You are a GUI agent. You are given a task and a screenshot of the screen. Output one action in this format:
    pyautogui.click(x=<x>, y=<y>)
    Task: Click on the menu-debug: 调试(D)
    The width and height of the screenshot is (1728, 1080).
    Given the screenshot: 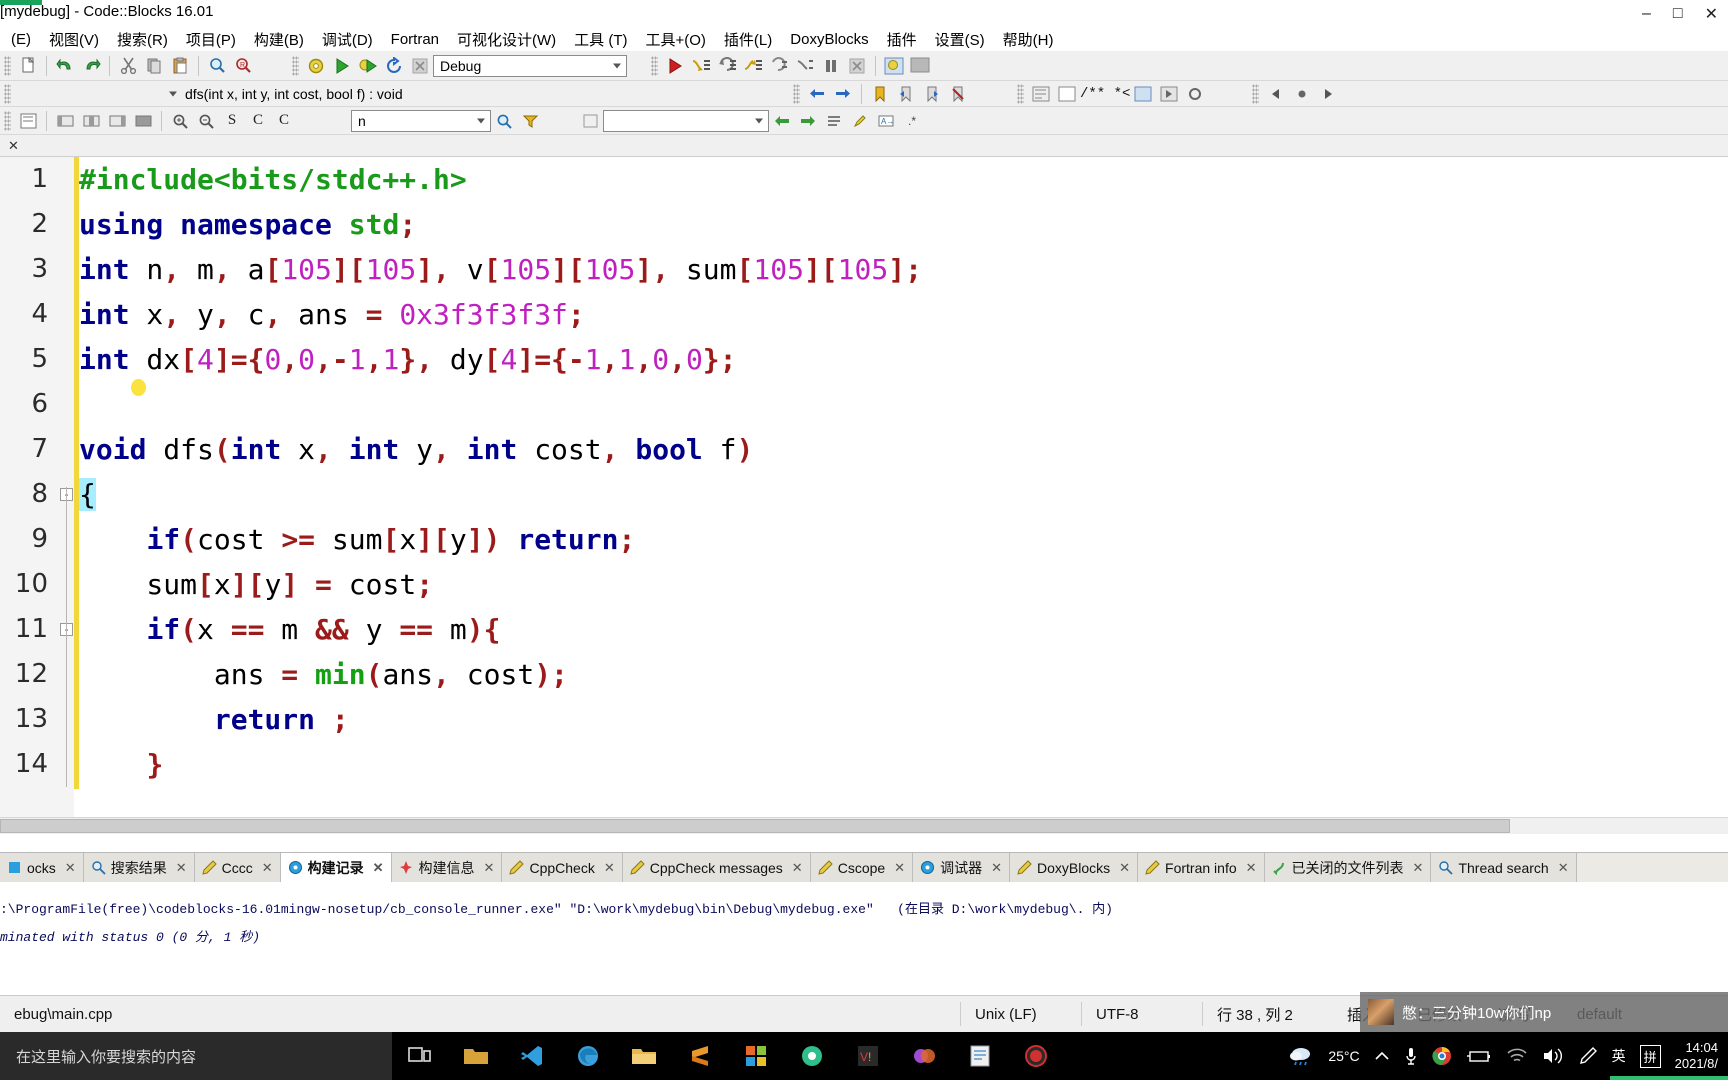 What is the action you would take?
    pyautogui.click(x=347, y=39)
    